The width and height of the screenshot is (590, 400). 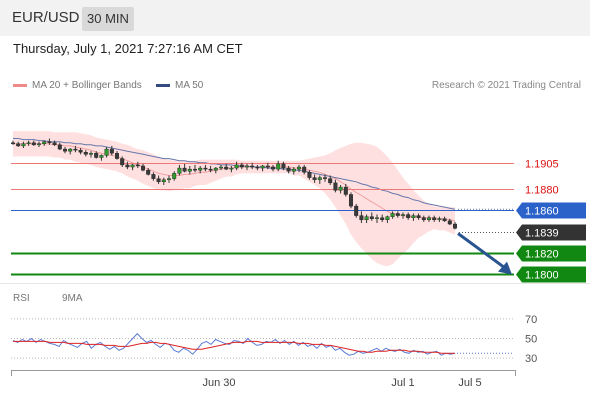 What do you see at coordinates (542, 255) in the screenshot?
I see `level-label-1.1820: 1.1820` at bounding box center [542, 255].